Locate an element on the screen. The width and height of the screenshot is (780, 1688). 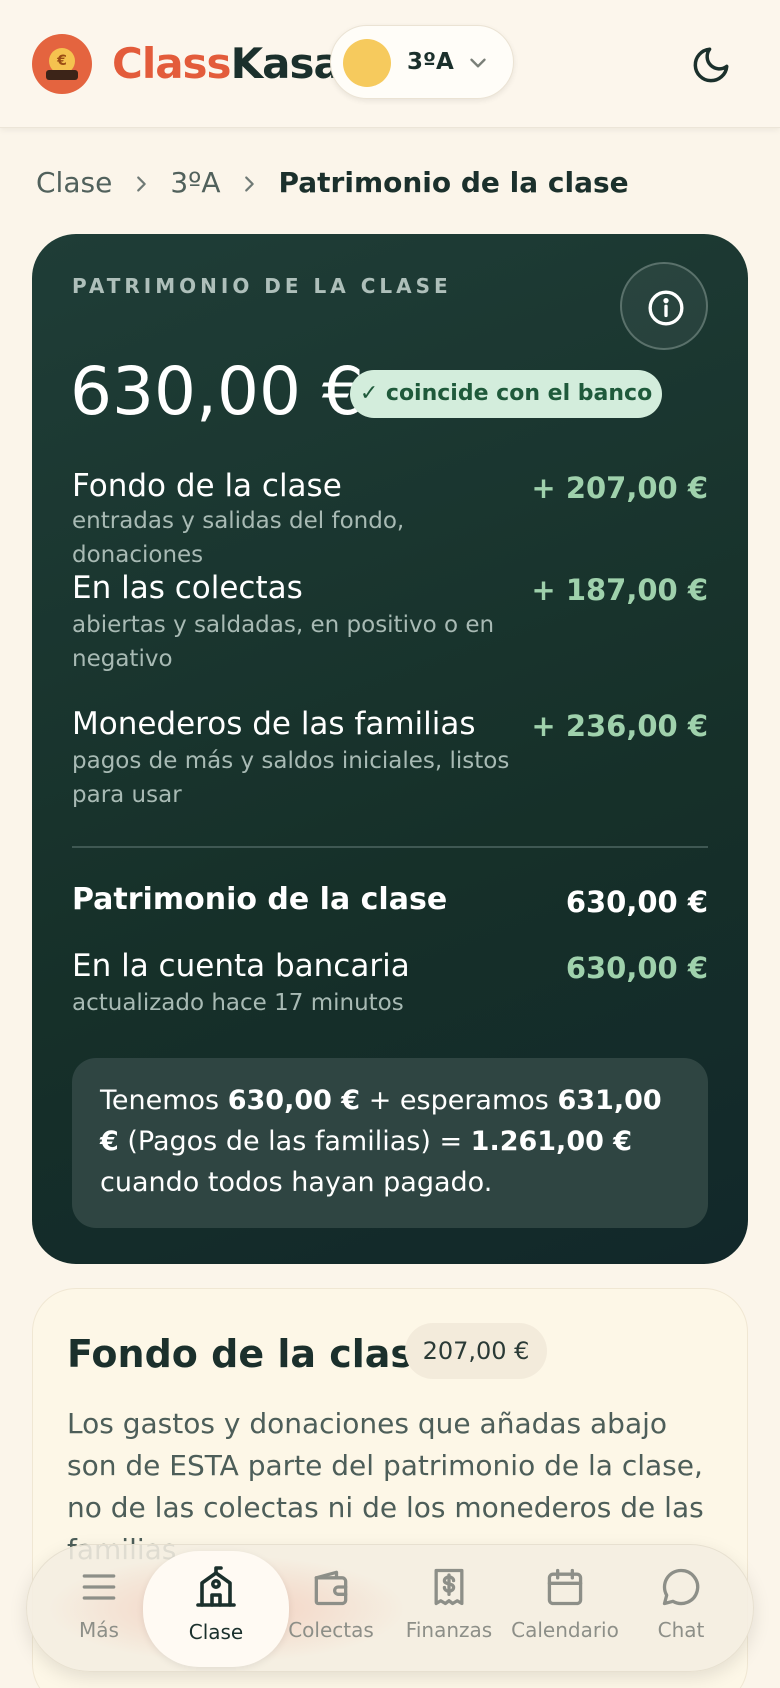
row-title-fondo: Fondo de la clase is located at coordinates (207, 486).